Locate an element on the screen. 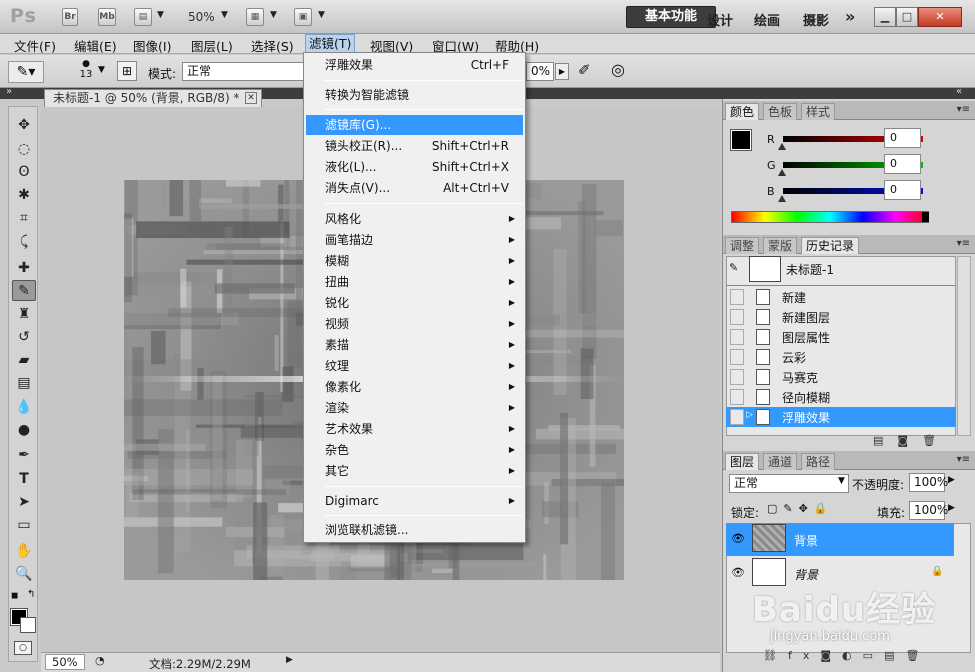  menu-select: 选择(S) is located at coordinates (272, 45).